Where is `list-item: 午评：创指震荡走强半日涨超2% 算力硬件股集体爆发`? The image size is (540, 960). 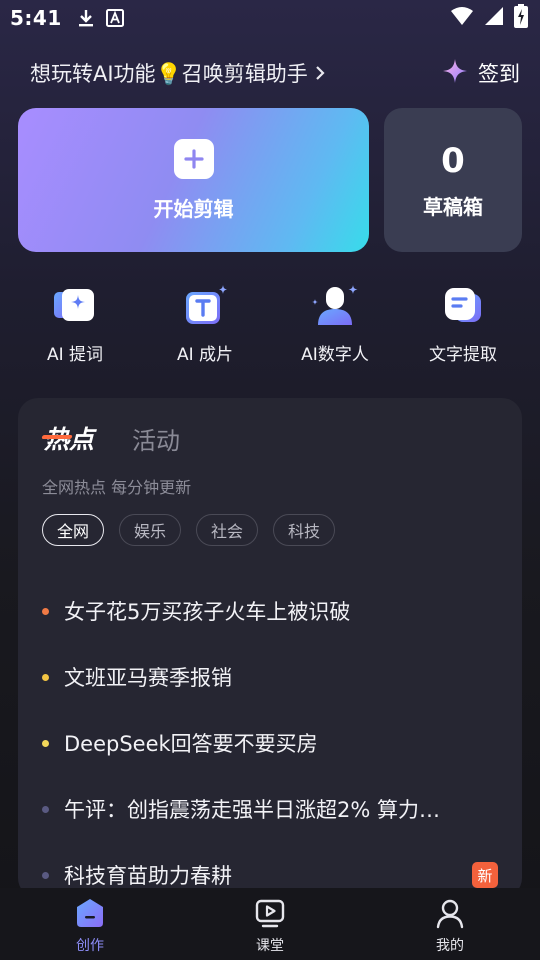 list-item: 午评：创指震荡走强半日涨超2% 算力硬件股集体爆发 is located at coordinates (272, 809).